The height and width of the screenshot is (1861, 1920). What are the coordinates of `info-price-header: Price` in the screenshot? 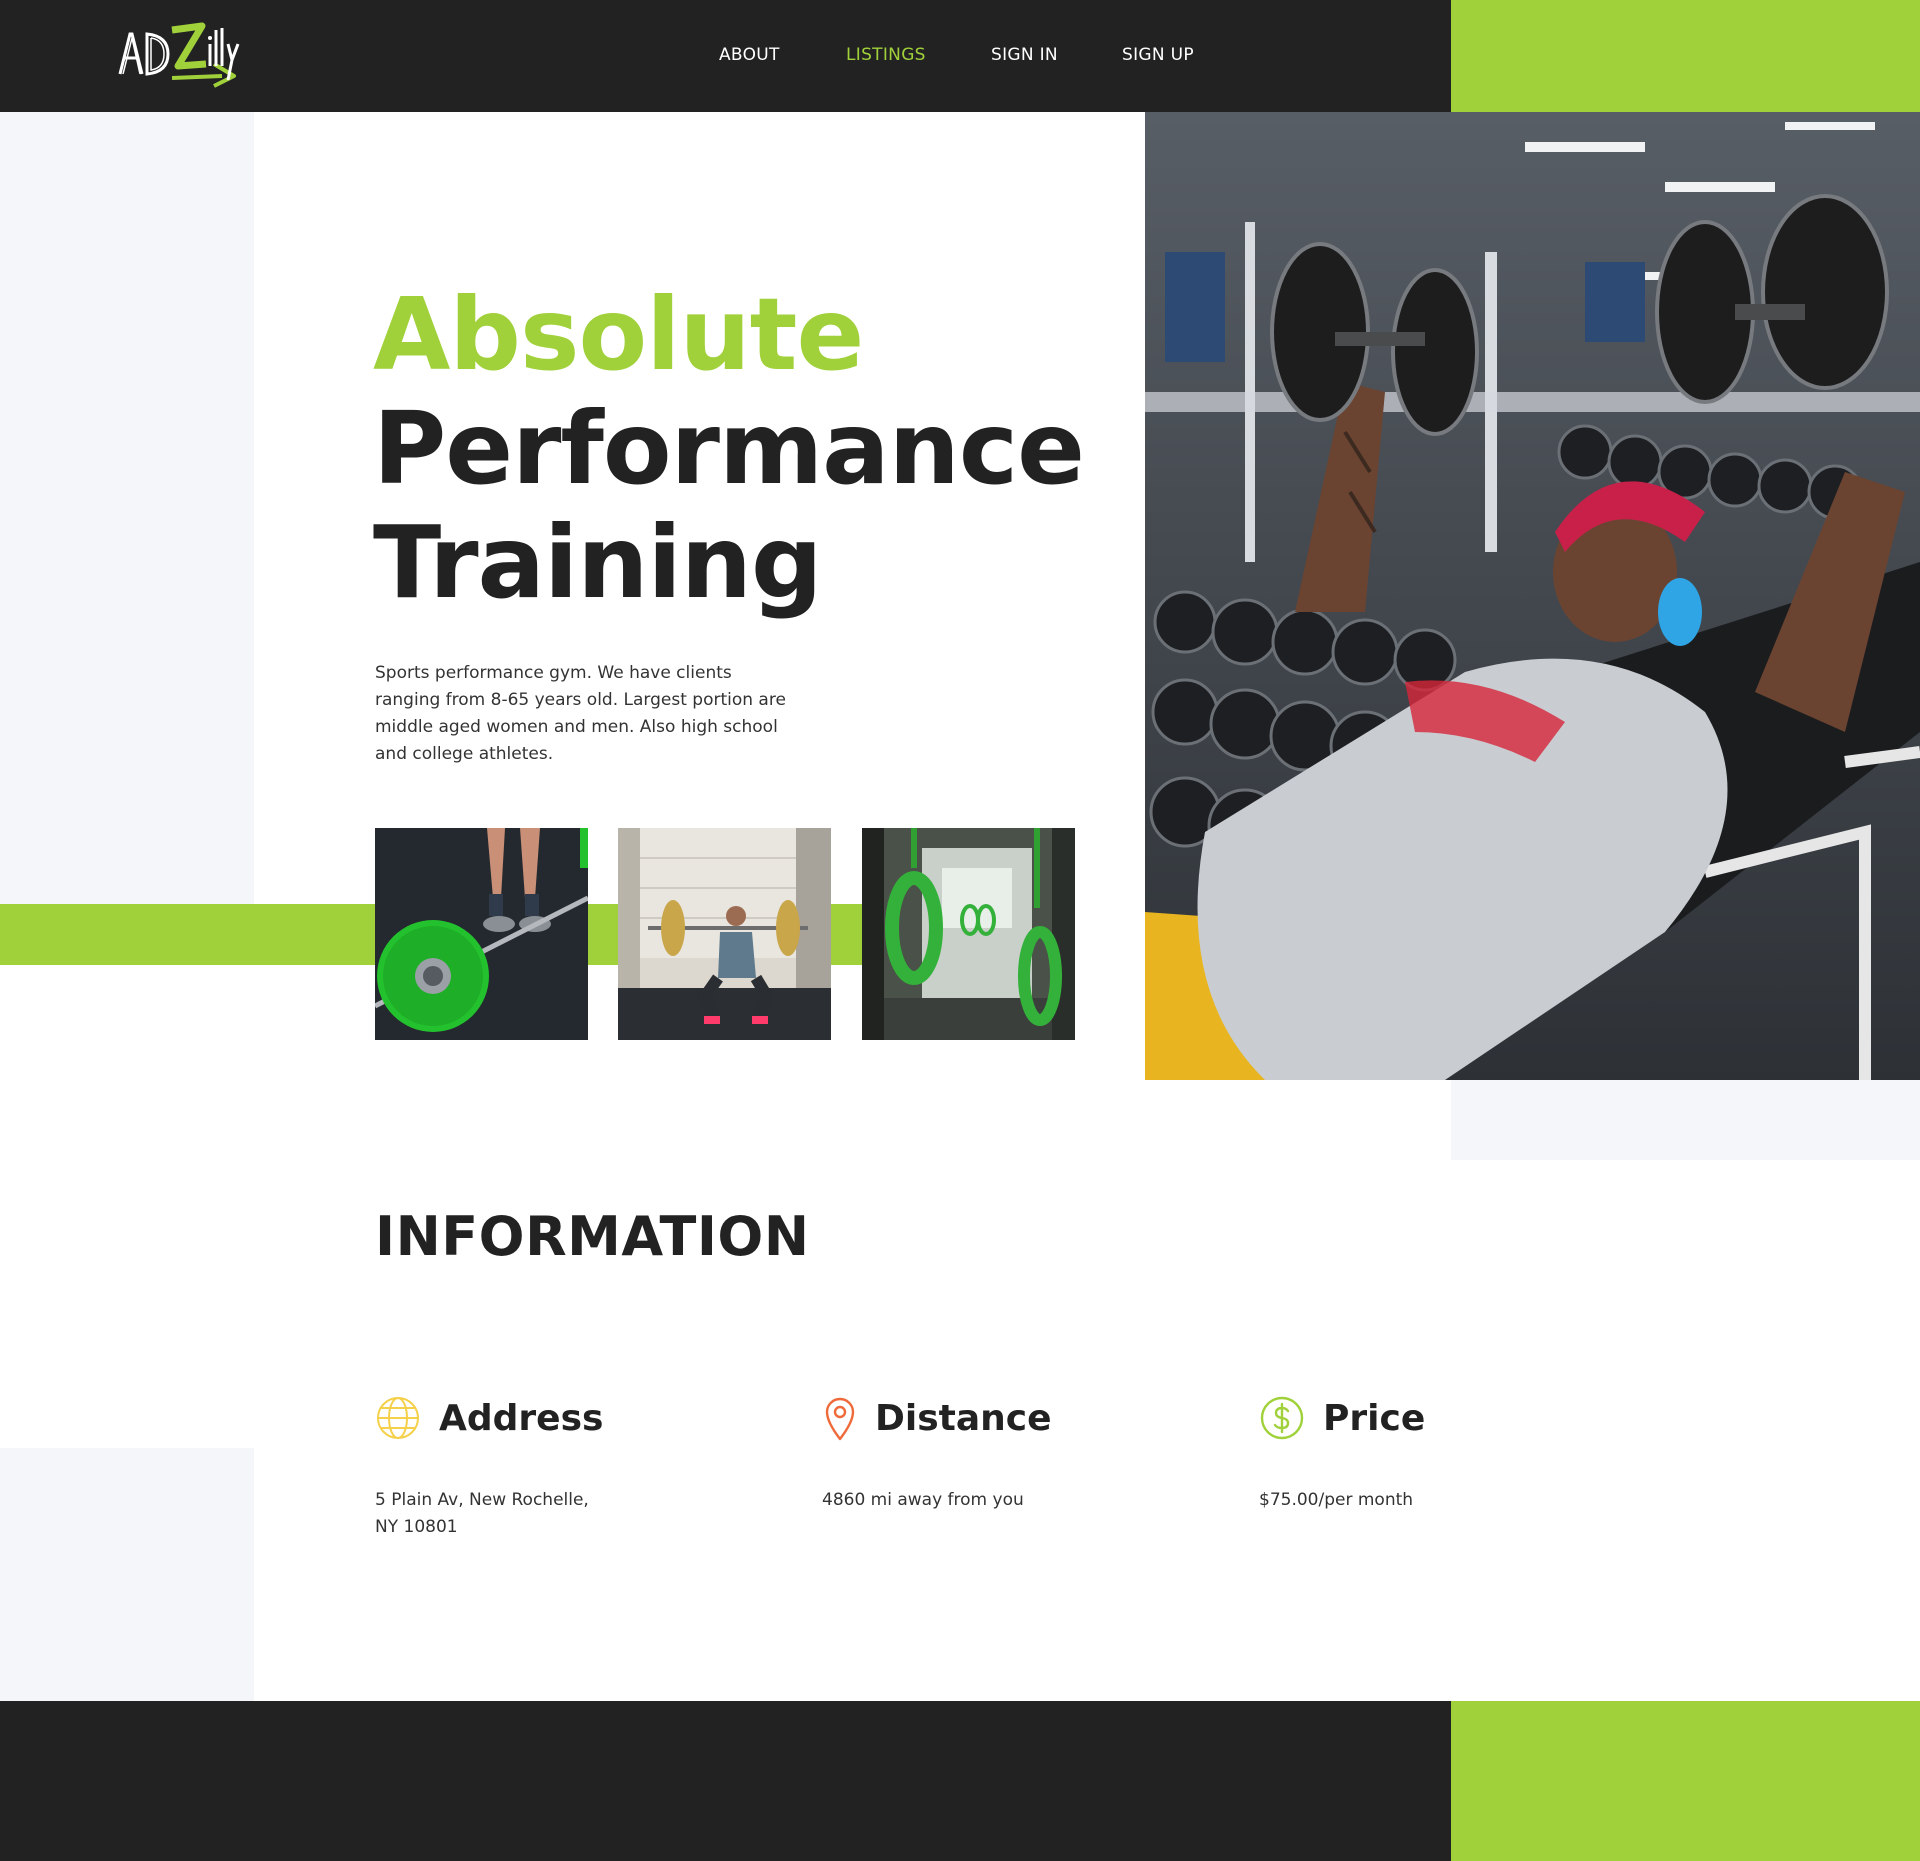 It's located at (1469, 1420).